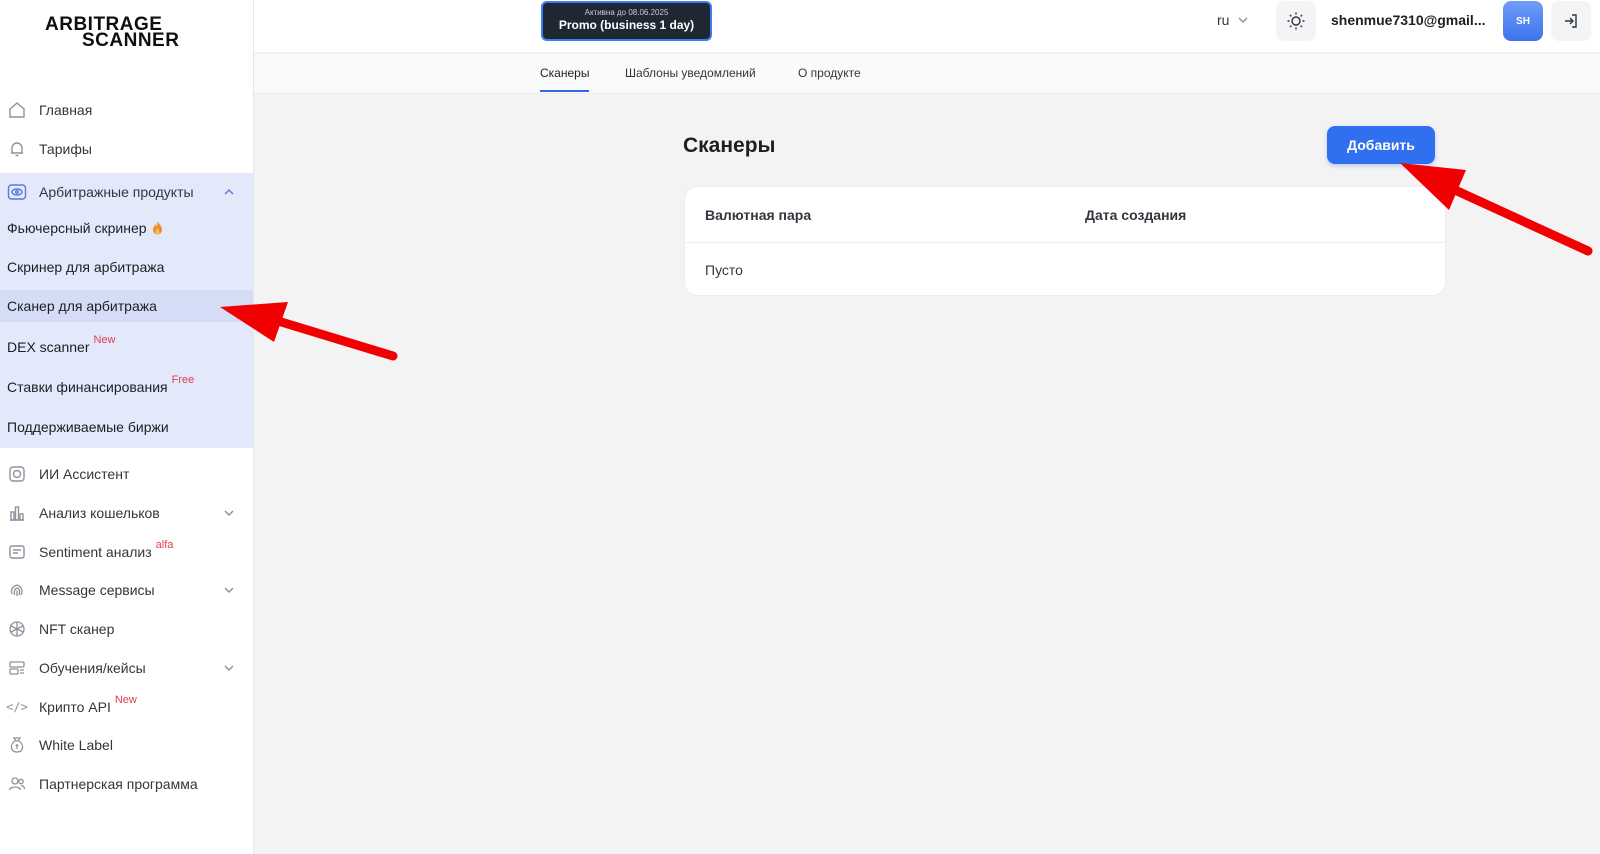 This screenshot has height=854, width=1600. Describe the element at coordinates (1381, 145) in the screenshot. I see `add-button: Добавить` at that location.